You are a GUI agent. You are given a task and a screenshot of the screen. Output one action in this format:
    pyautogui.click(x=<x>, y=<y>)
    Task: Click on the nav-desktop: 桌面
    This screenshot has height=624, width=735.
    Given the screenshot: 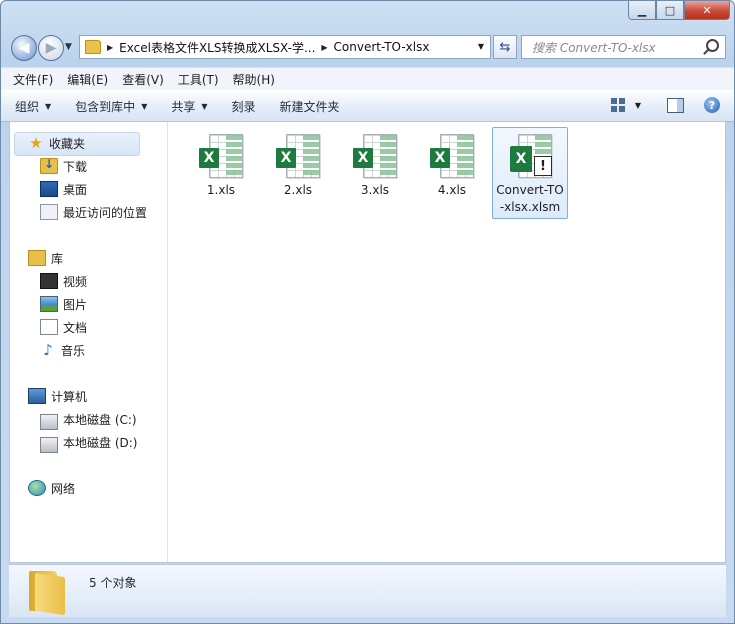 What is the action you would take?
    pyautogui.click(x=63, y=189)
    